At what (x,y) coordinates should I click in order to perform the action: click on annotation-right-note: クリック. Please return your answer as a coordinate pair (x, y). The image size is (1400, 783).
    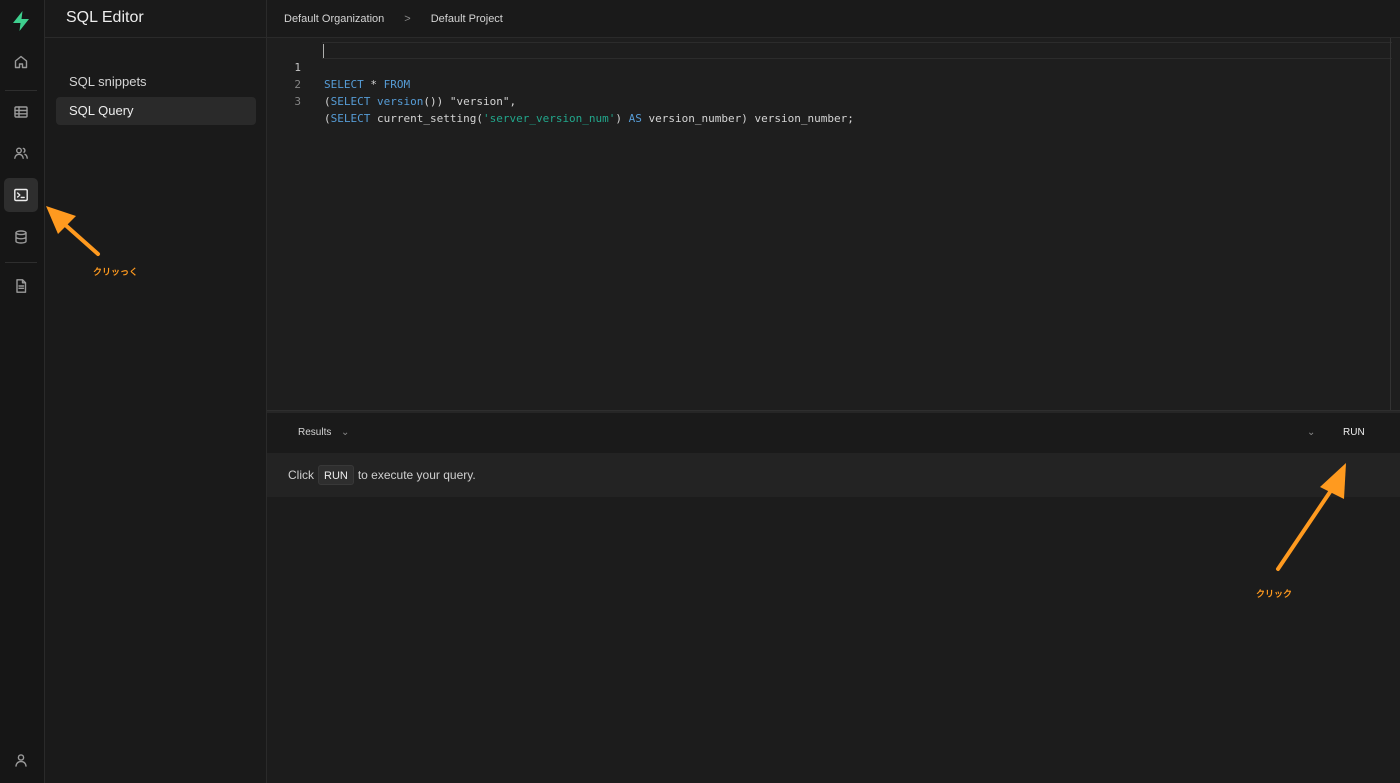
    Looking at the image, I should click on (1274, 595).